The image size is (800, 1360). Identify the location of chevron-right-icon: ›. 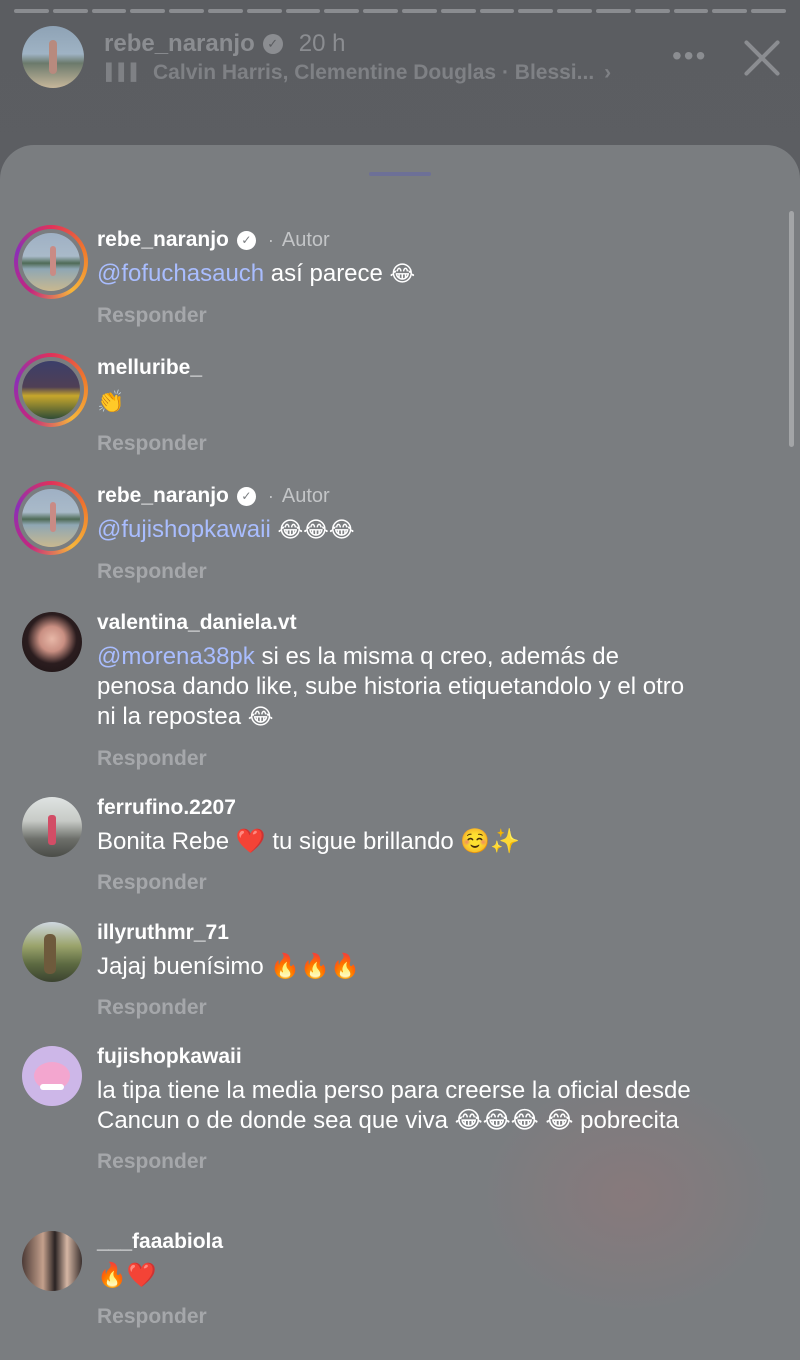
(608, 72).